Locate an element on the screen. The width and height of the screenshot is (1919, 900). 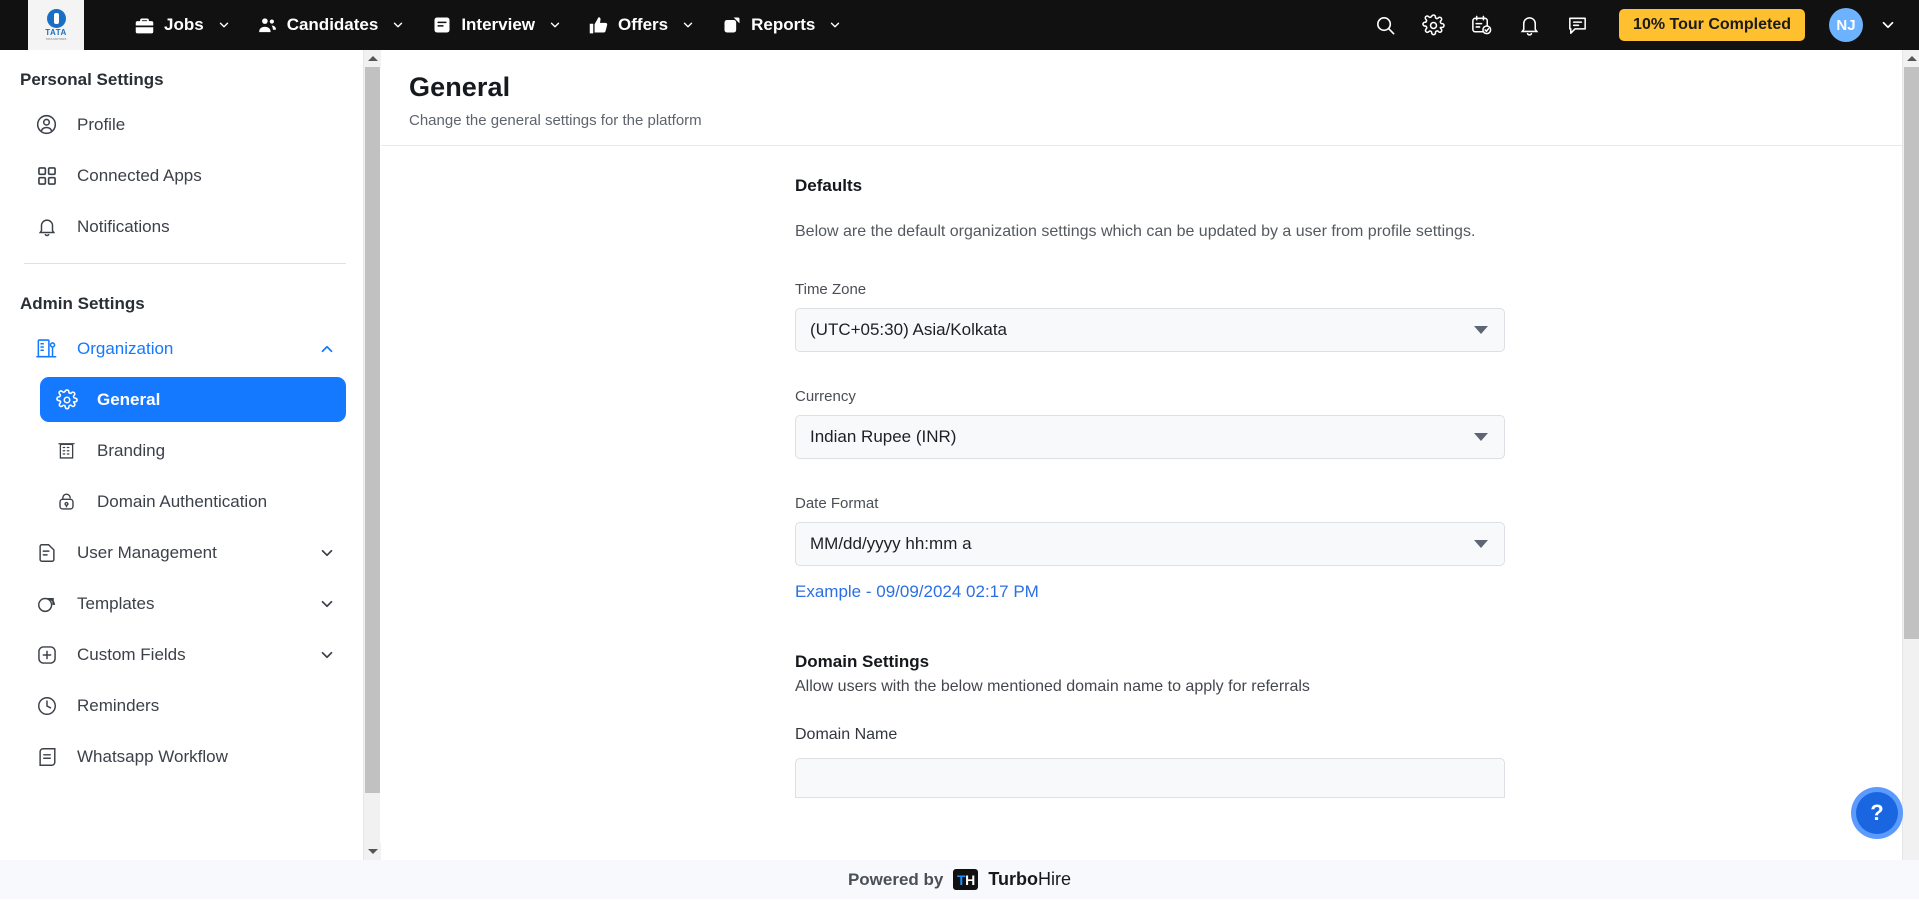
nav-item-jobs-label: Jobs is located at coordinates (184, 25).